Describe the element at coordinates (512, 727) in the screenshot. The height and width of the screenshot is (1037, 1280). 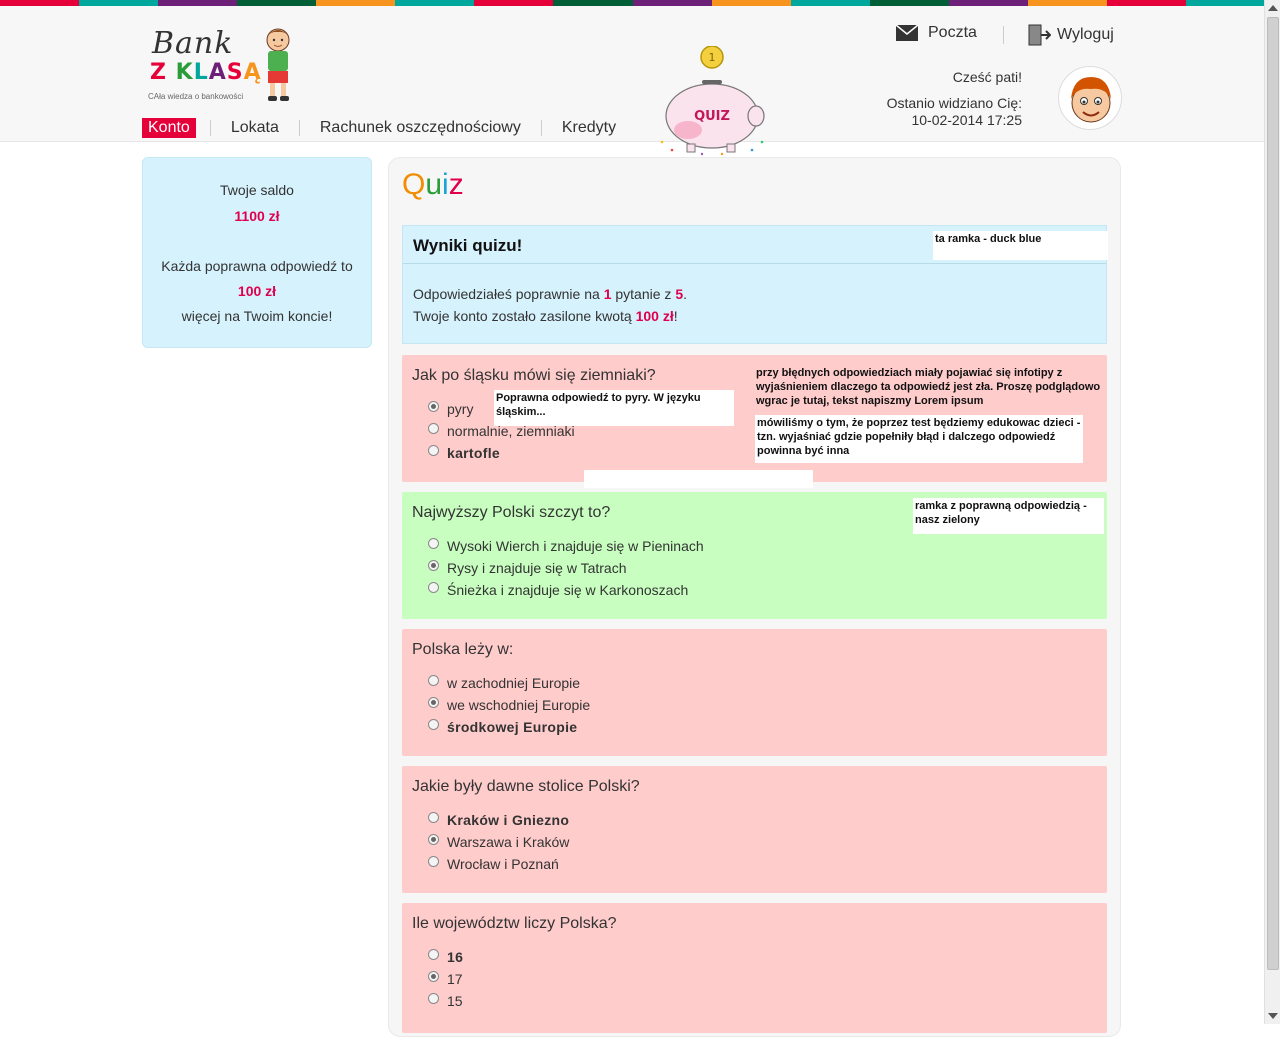
I see `answer-label: środkowej Europie` at that location.